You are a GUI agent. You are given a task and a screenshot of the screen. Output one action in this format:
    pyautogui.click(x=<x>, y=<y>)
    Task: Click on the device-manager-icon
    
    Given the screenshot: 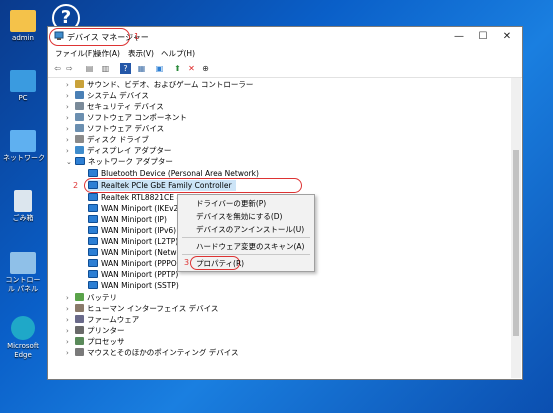 What is the action you would take?
    pyautogui.click(x=59, y=35)
    